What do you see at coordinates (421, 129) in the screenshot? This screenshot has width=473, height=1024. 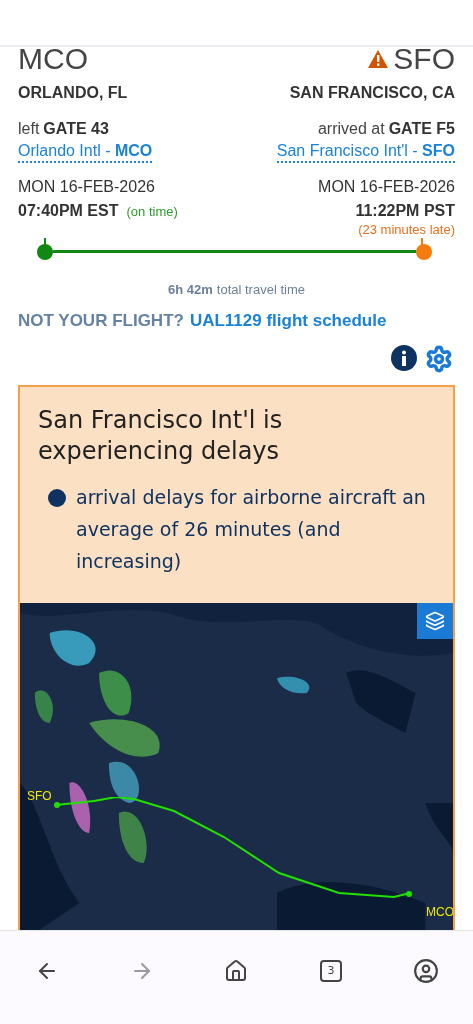 I see `gate-number: GATE F5` at bounding box center [421, 129].